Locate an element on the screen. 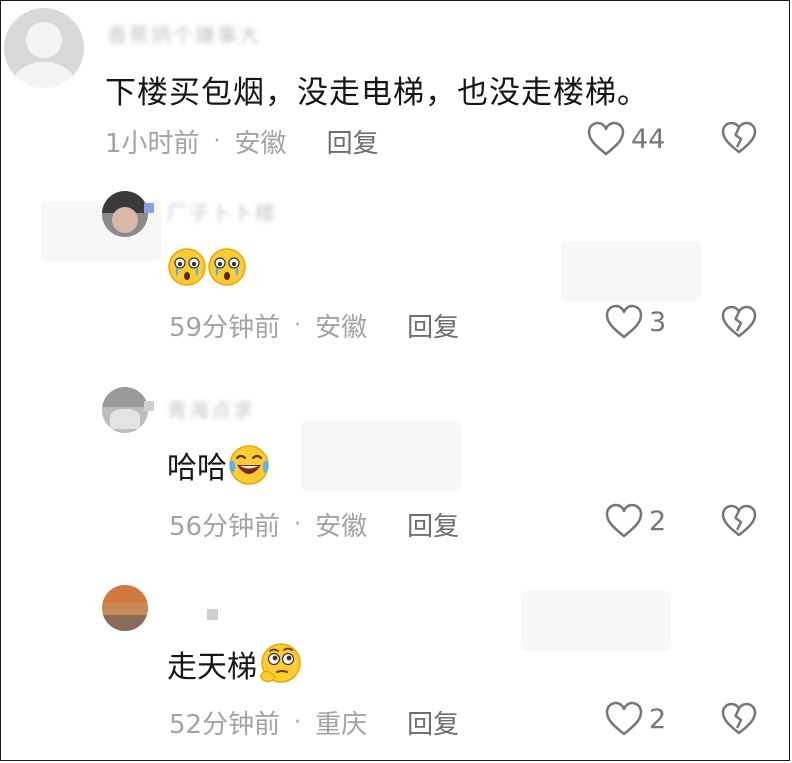 The image size is (792, 763). comment-time: 1小时前 is located at coordinates (152, 144).